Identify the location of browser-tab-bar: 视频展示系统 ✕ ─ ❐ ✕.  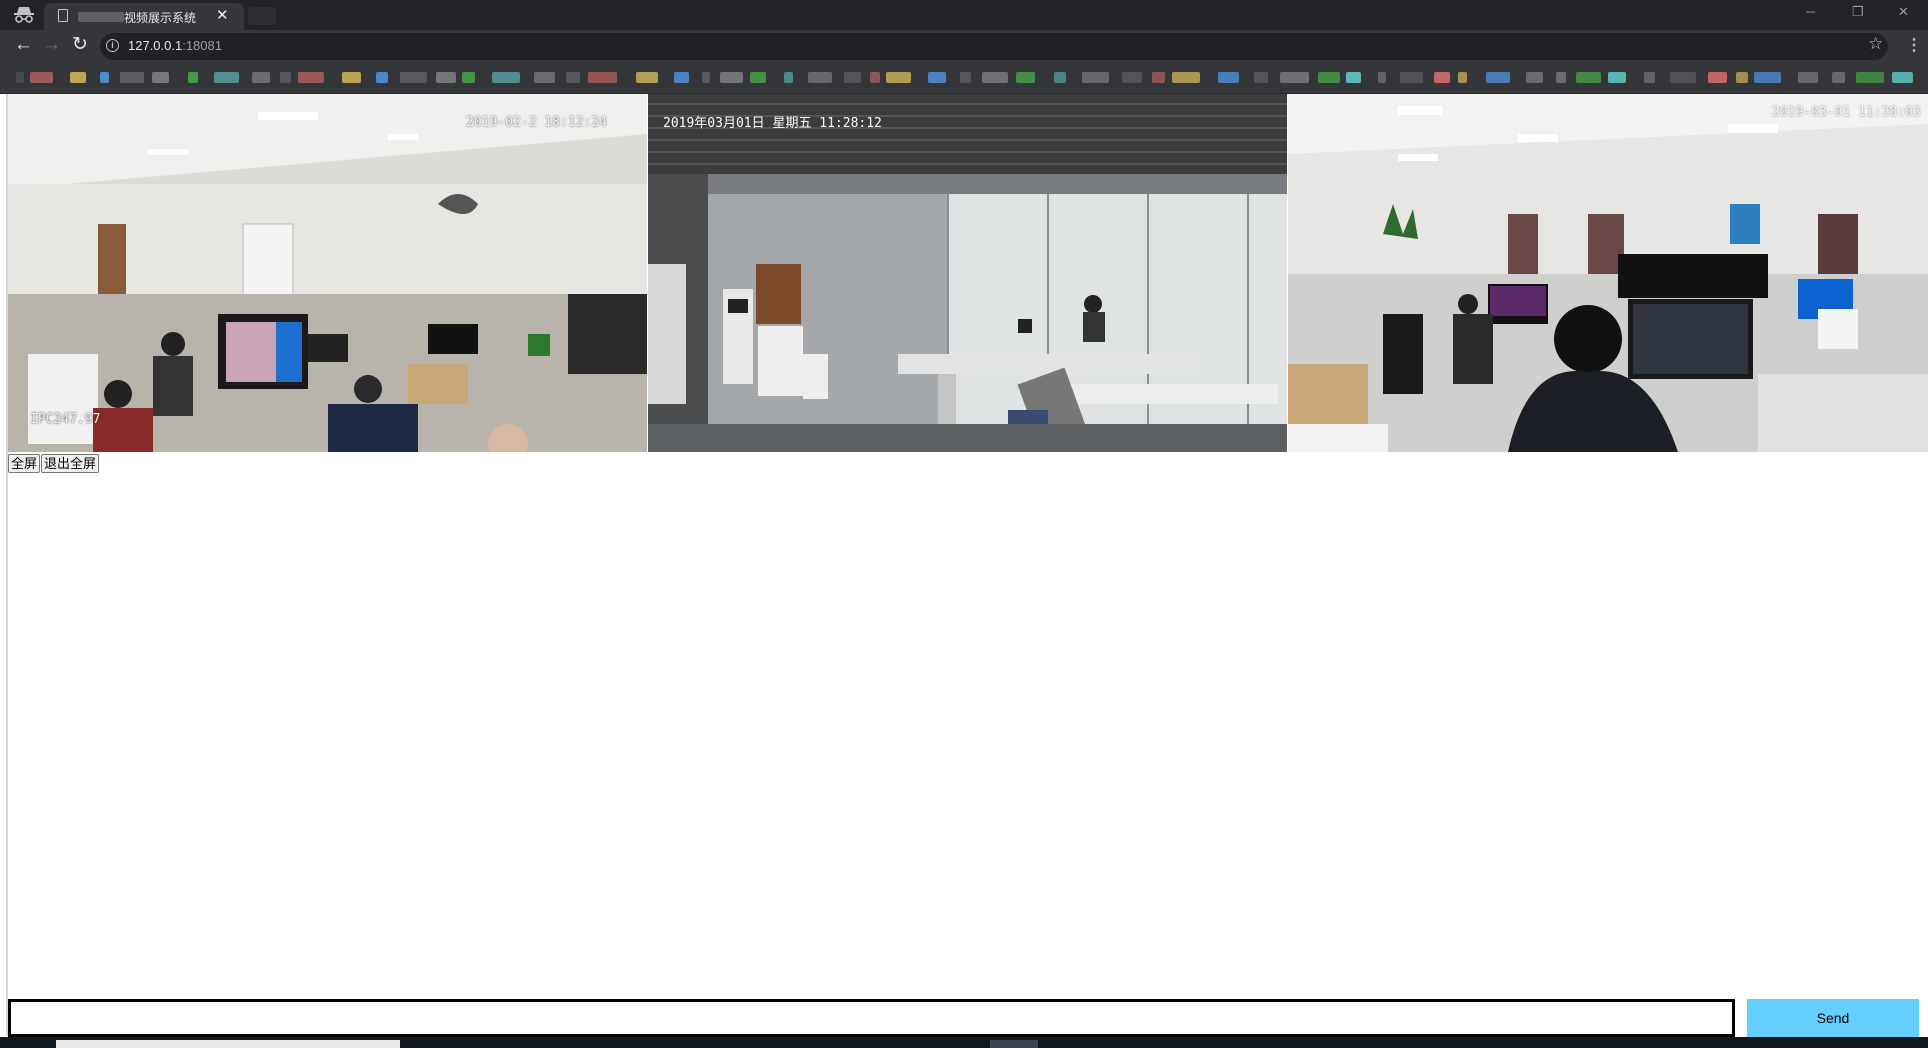
(964, 15).